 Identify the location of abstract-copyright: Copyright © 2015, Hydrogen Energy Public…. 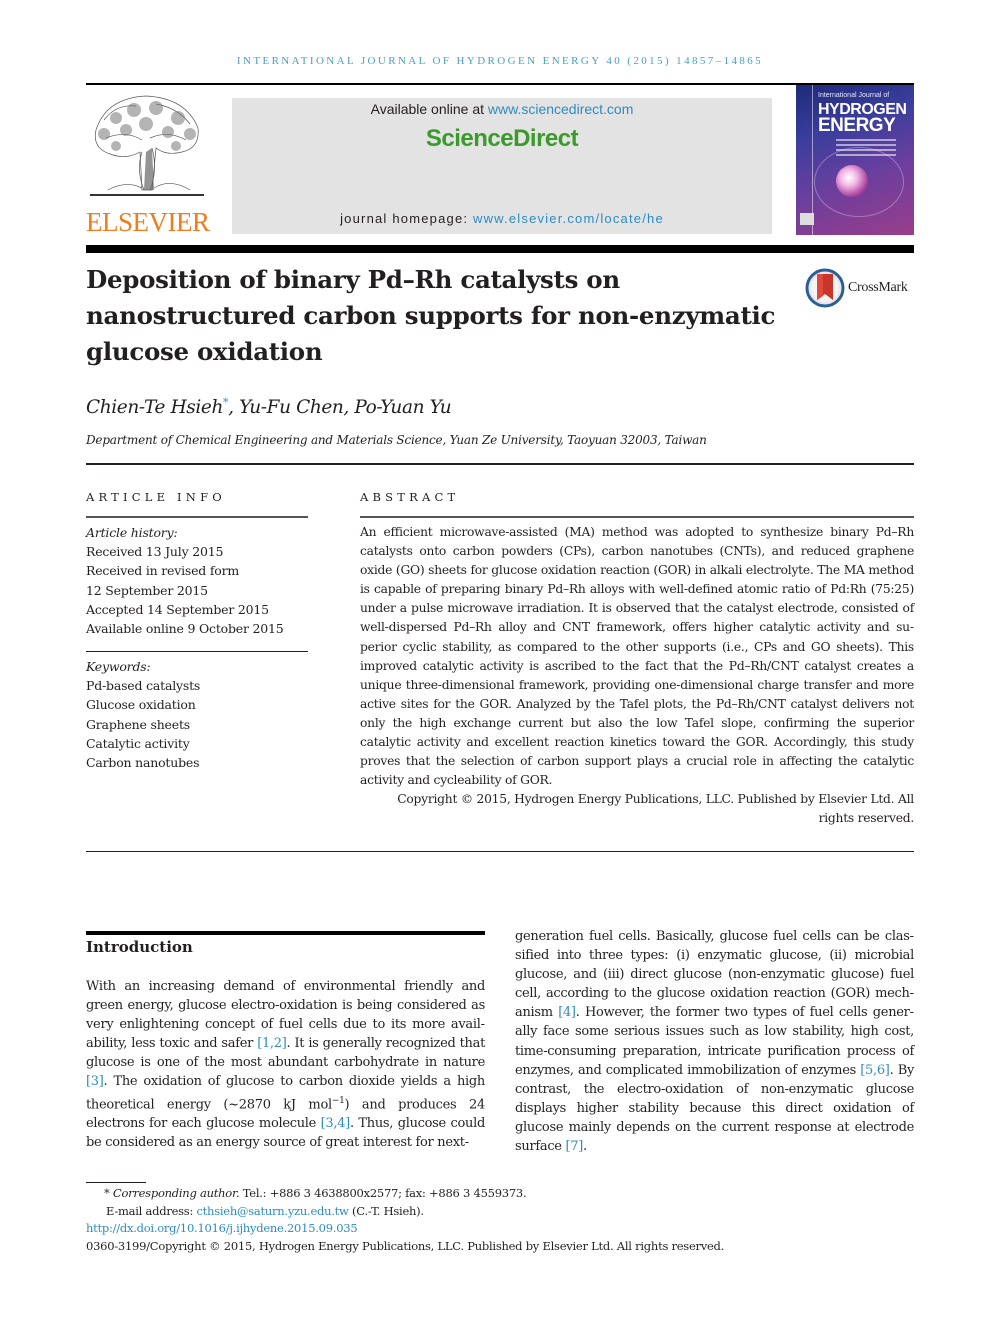
(655, 809).